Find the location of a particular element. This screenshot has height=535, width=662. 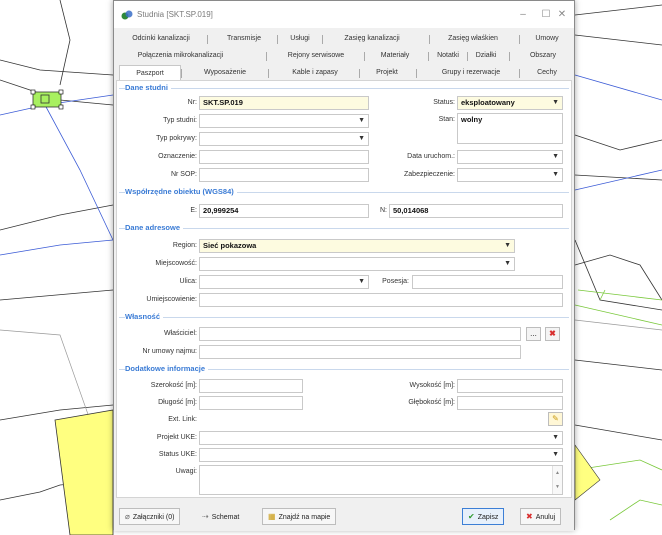

tab-notatki: Notatki is located at coordinates (448, 56).